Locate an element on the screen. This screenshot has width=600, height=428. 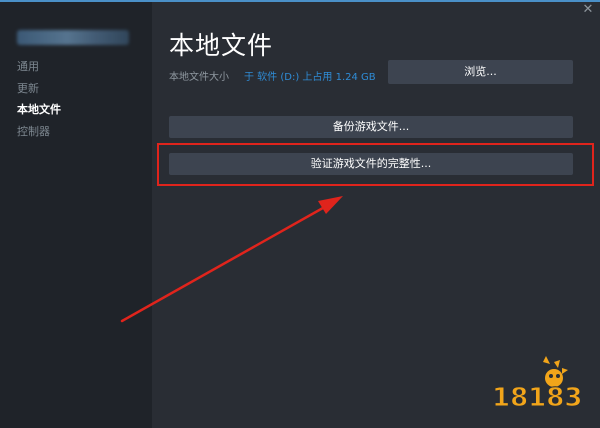
watermark-text: 18183 is located at coordinates (537, 398).